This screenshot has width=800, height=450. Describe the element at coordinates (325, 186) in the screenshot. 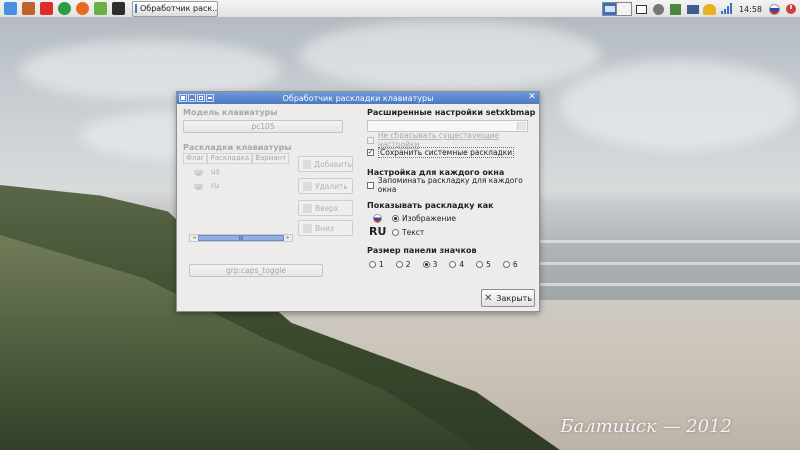

I see `remove-layout-button: Удалить` at that location.